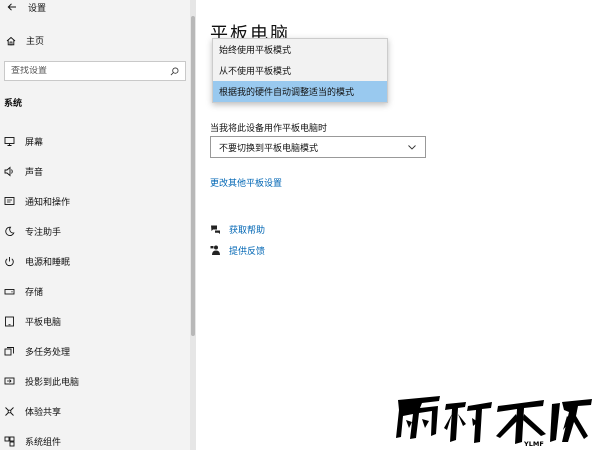 This screenshot has height=450, width=600. What do you see at coordinates (246, 182) in the screenshot?
I see `more-tablet-settings-link: 更改其他平板设置` at bounding box center [246, 182].